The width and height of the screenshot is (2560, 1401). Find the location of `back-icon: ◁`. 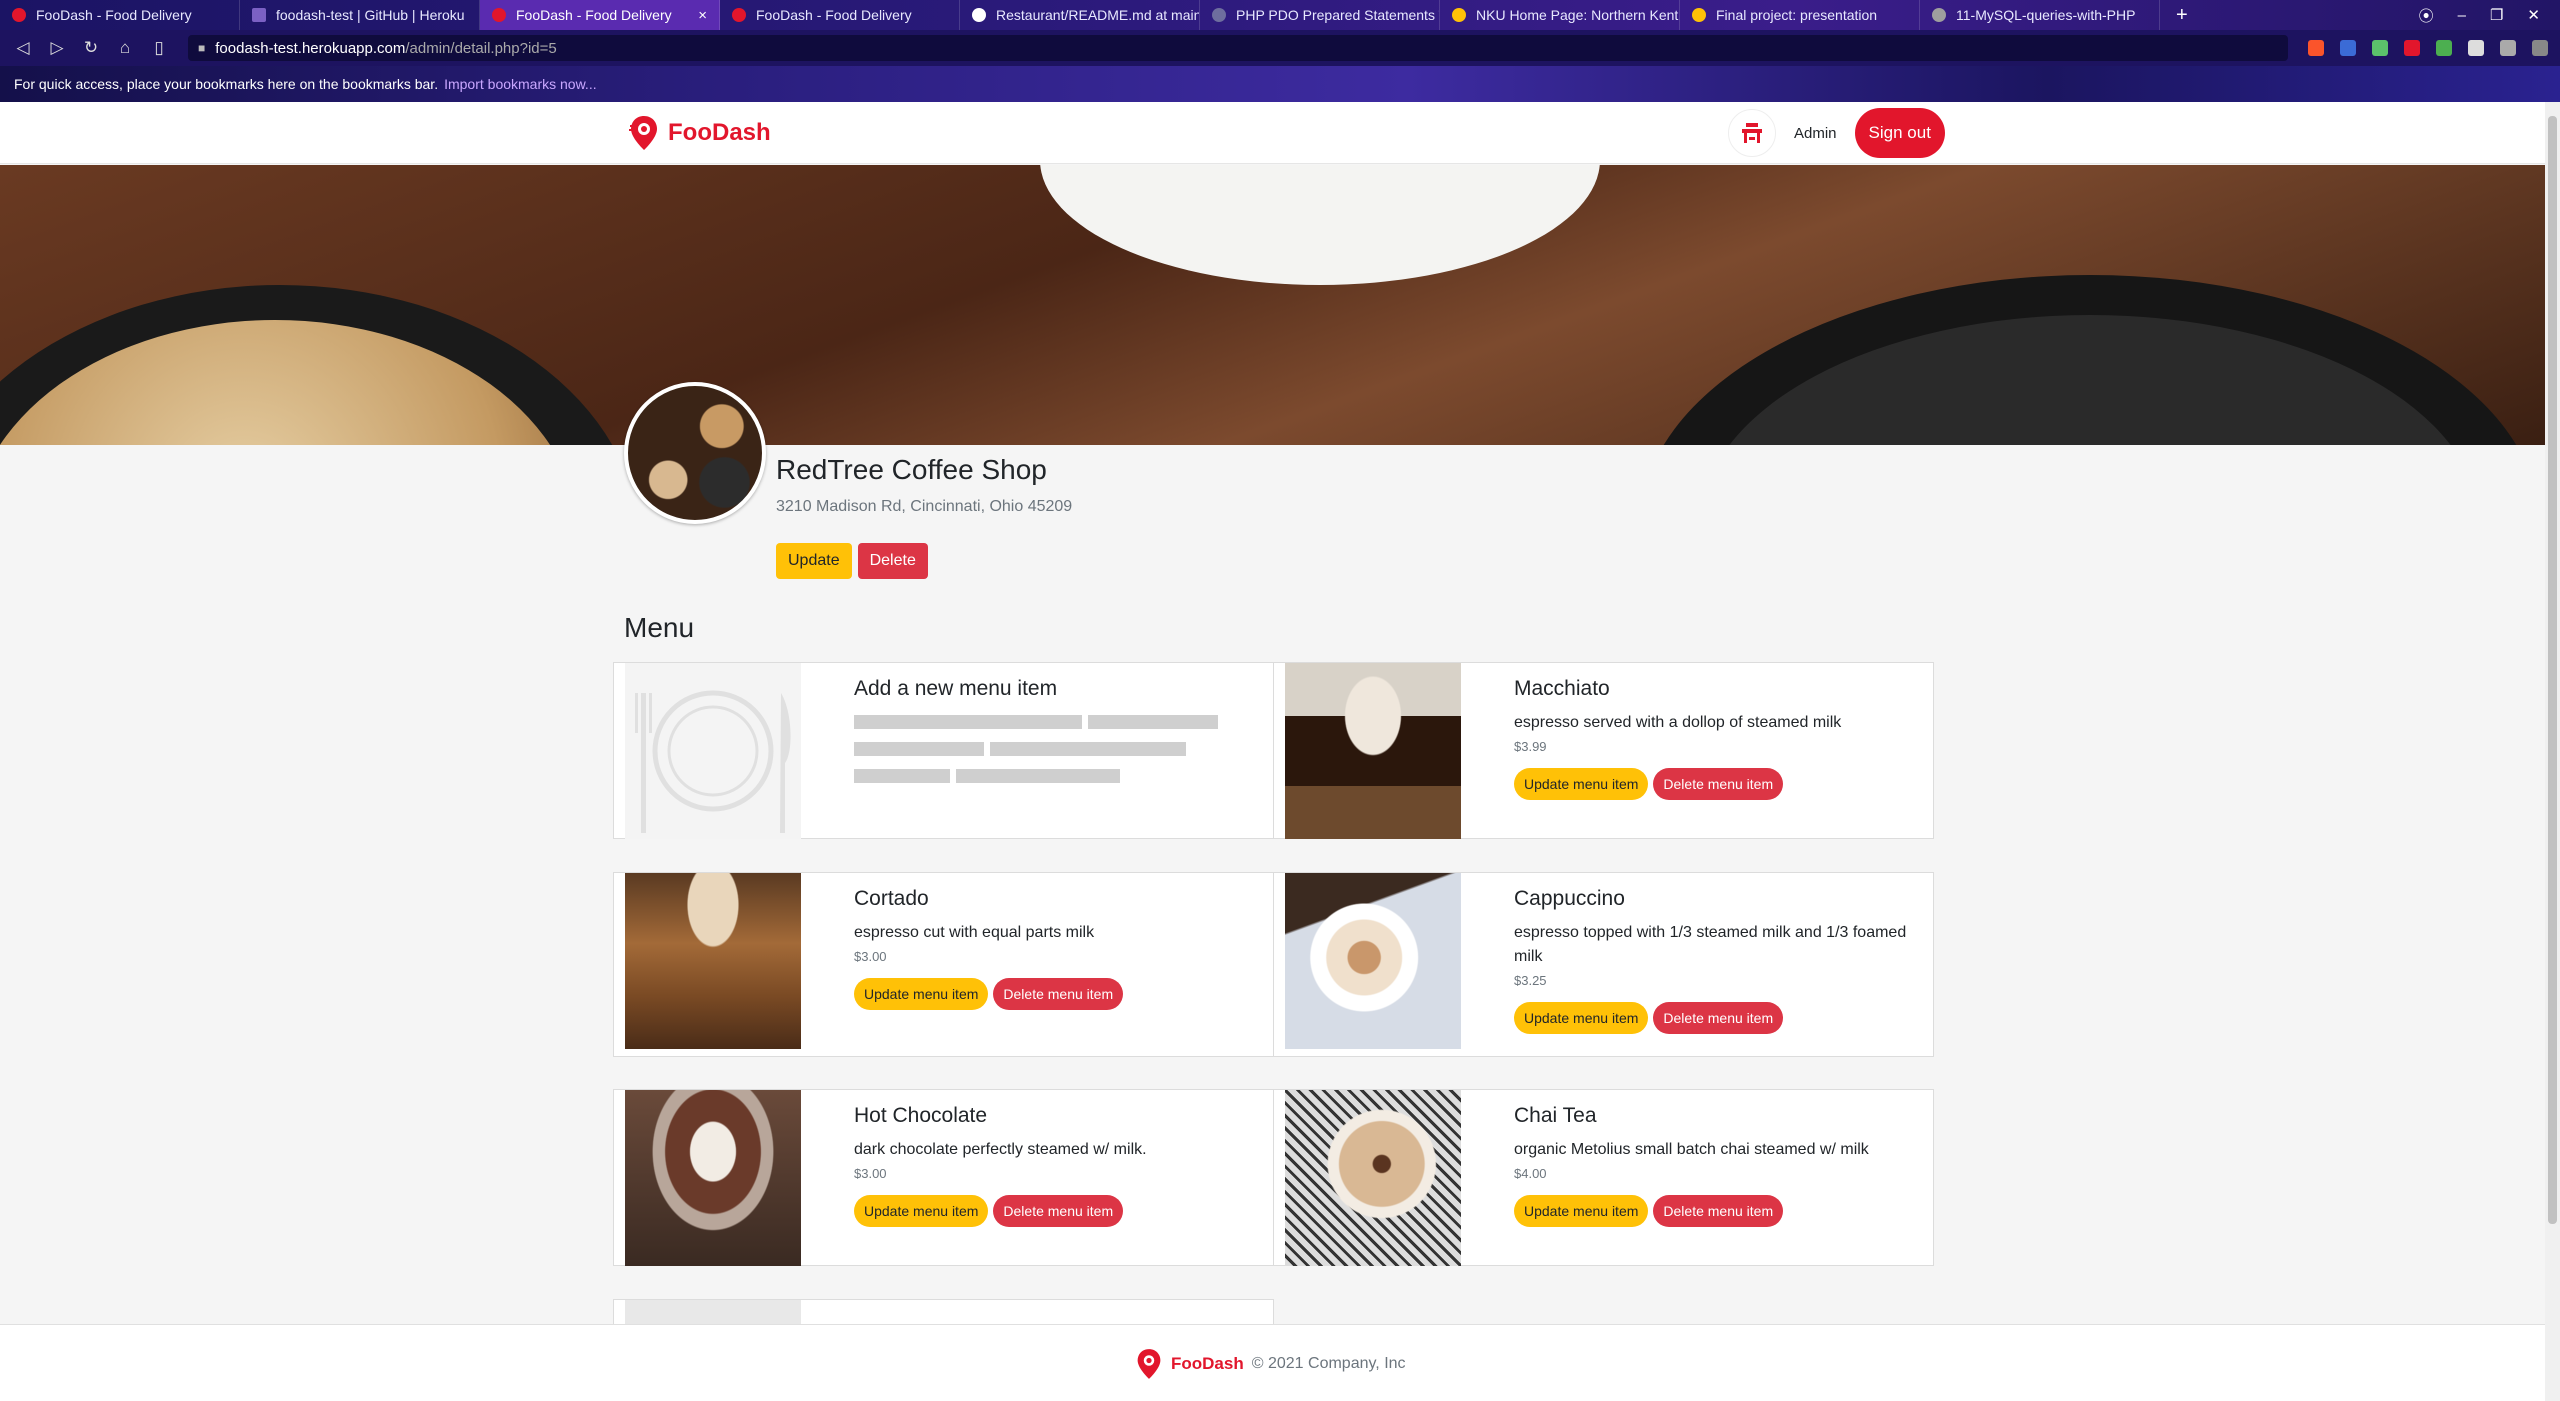

back-icon: ◁ is located at coordinates (23, 48).